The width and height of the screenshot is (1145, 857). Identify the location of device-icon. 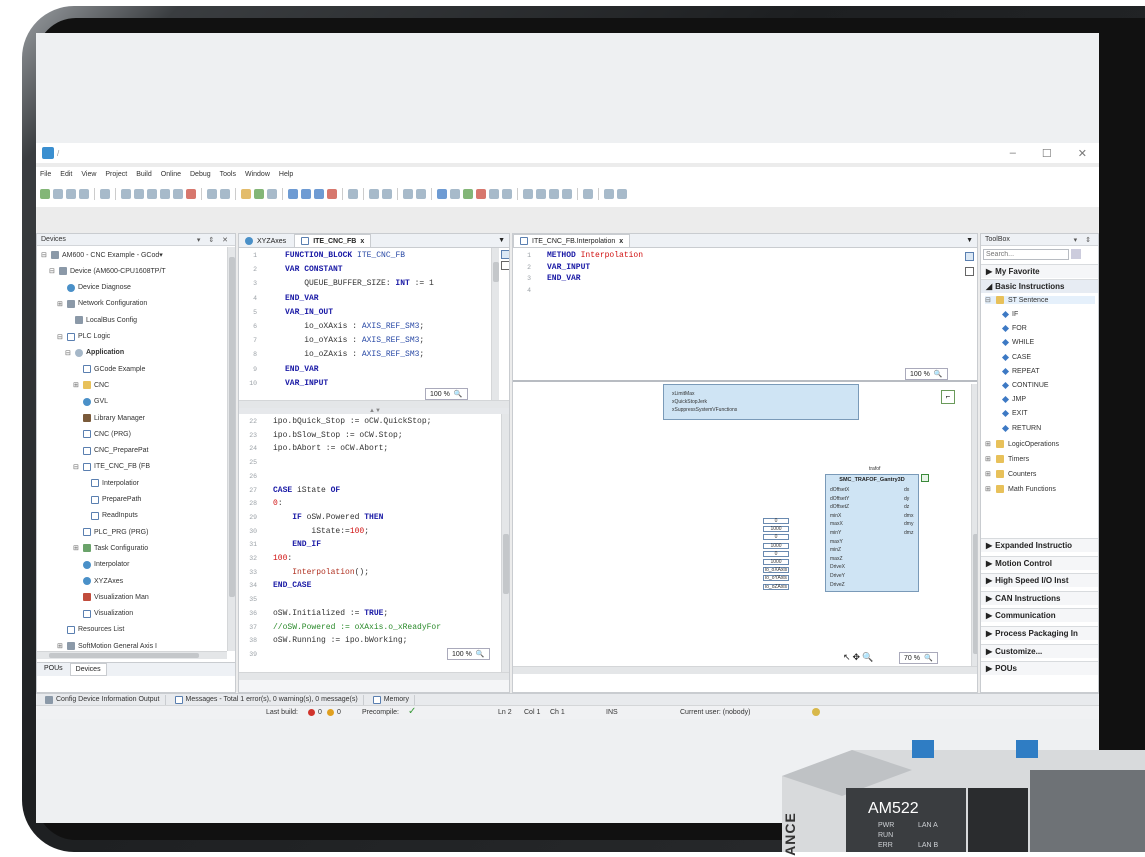
(421, 194).